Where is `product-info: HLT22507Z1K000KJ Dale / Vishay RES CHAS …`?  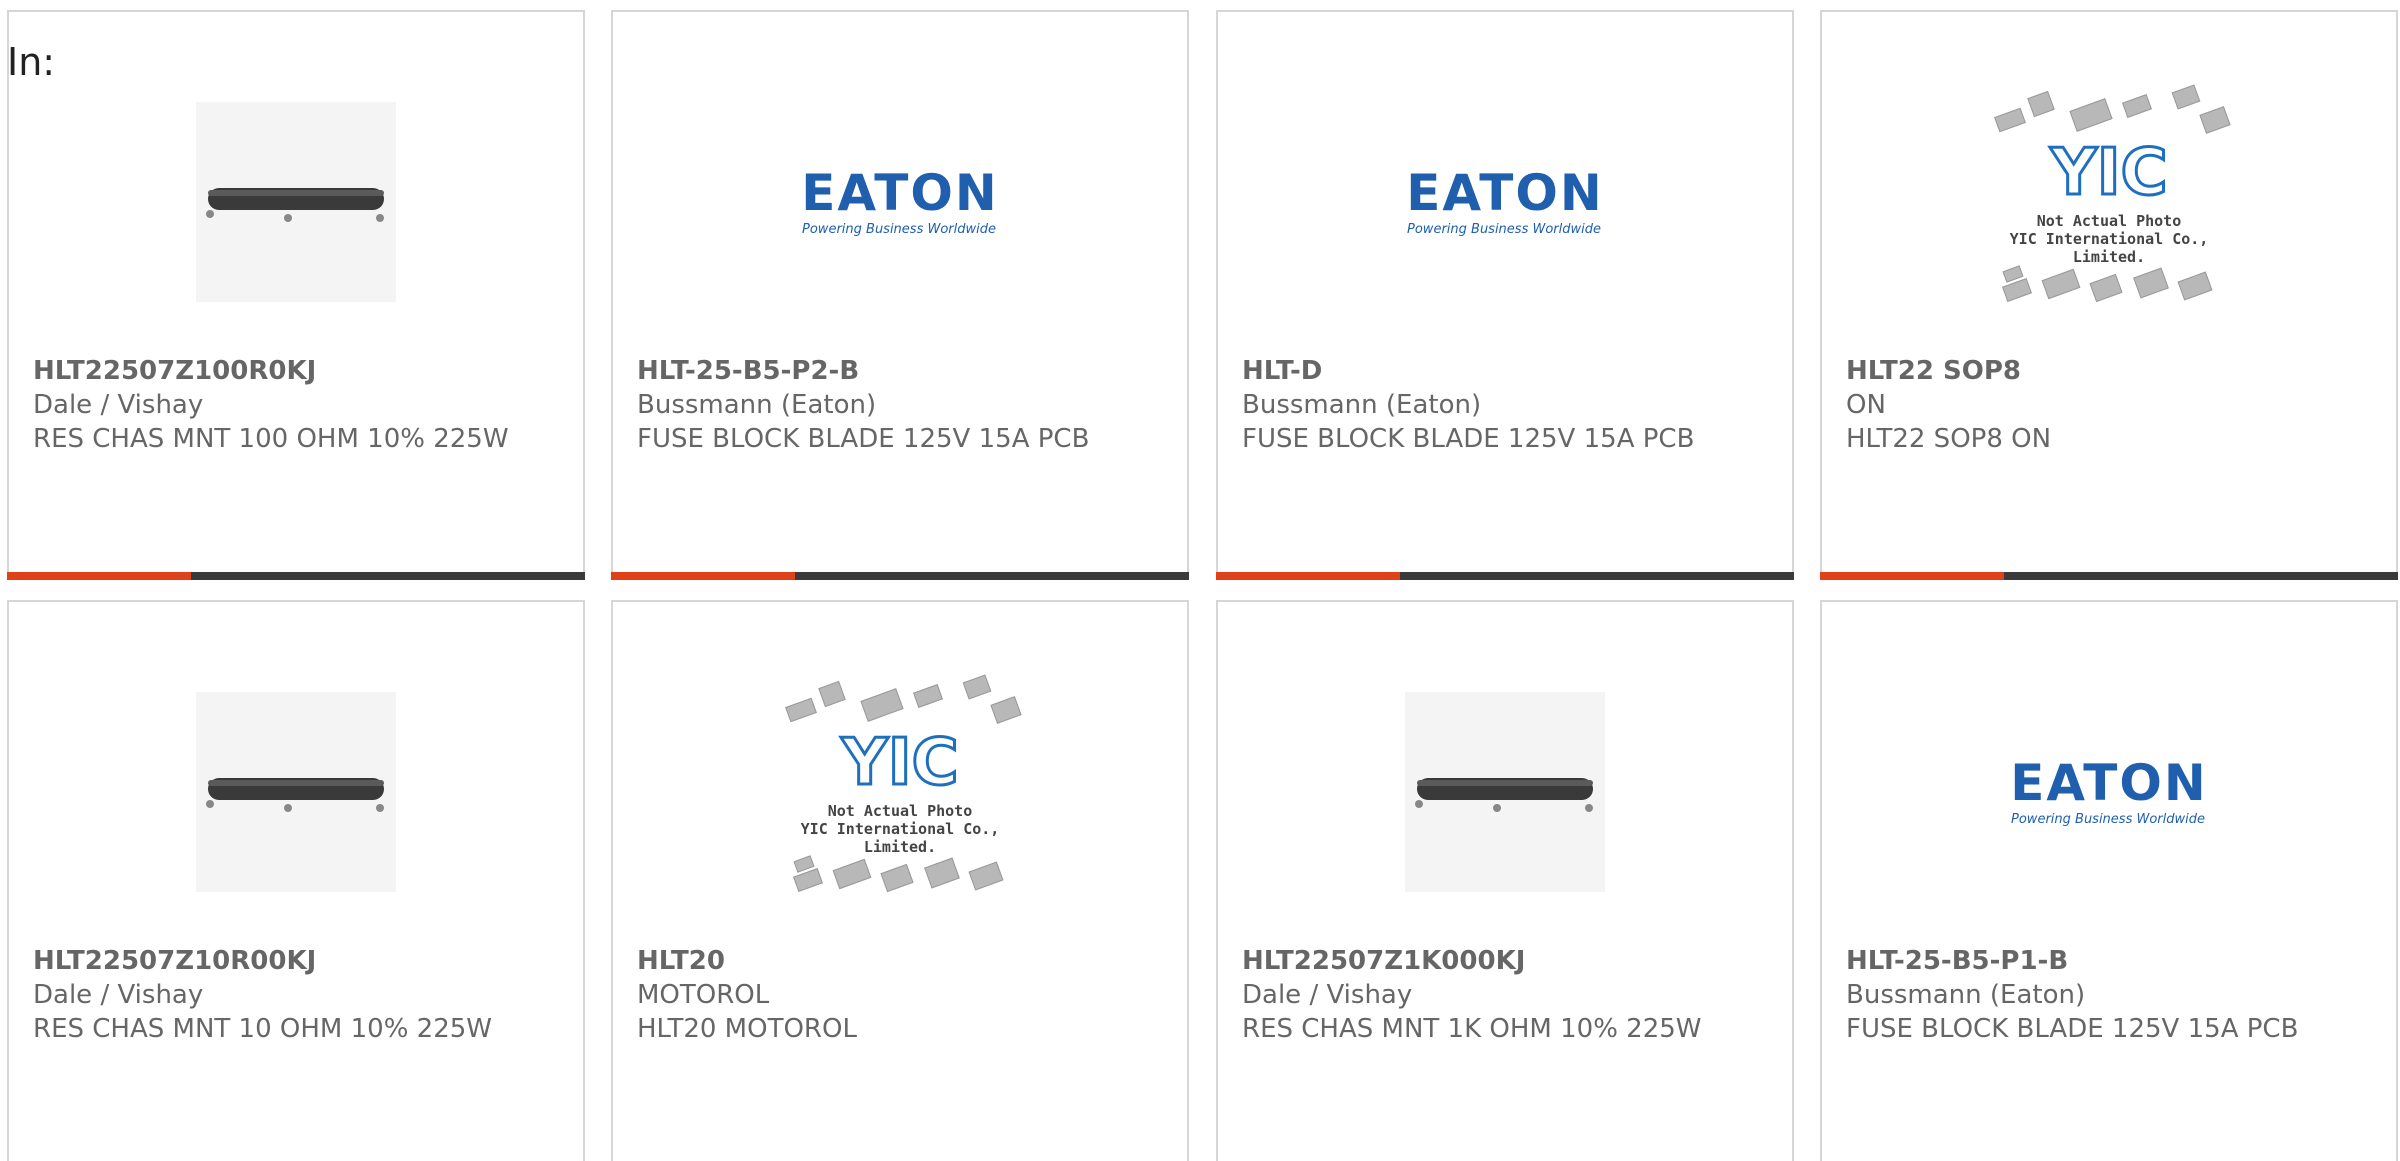
product-info: HLT22507Z1K000KJ Dale / Vishay RES CHAS … is located at coordinates (1505, 995).